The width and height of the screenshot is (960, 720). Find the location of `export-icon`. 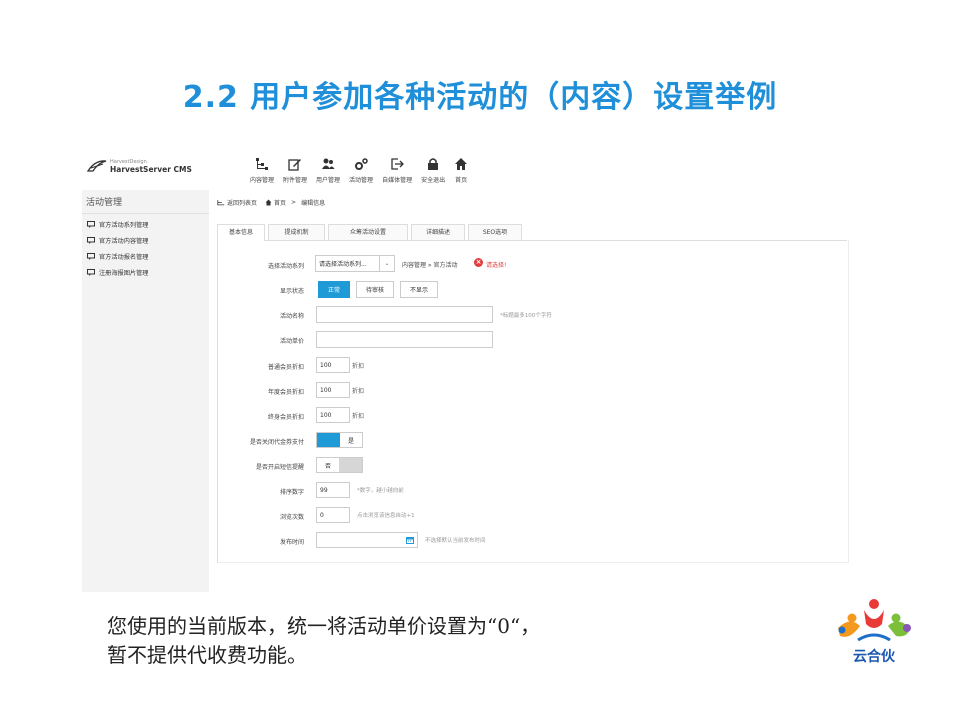

export-icon is located at coordinates (397, 164).